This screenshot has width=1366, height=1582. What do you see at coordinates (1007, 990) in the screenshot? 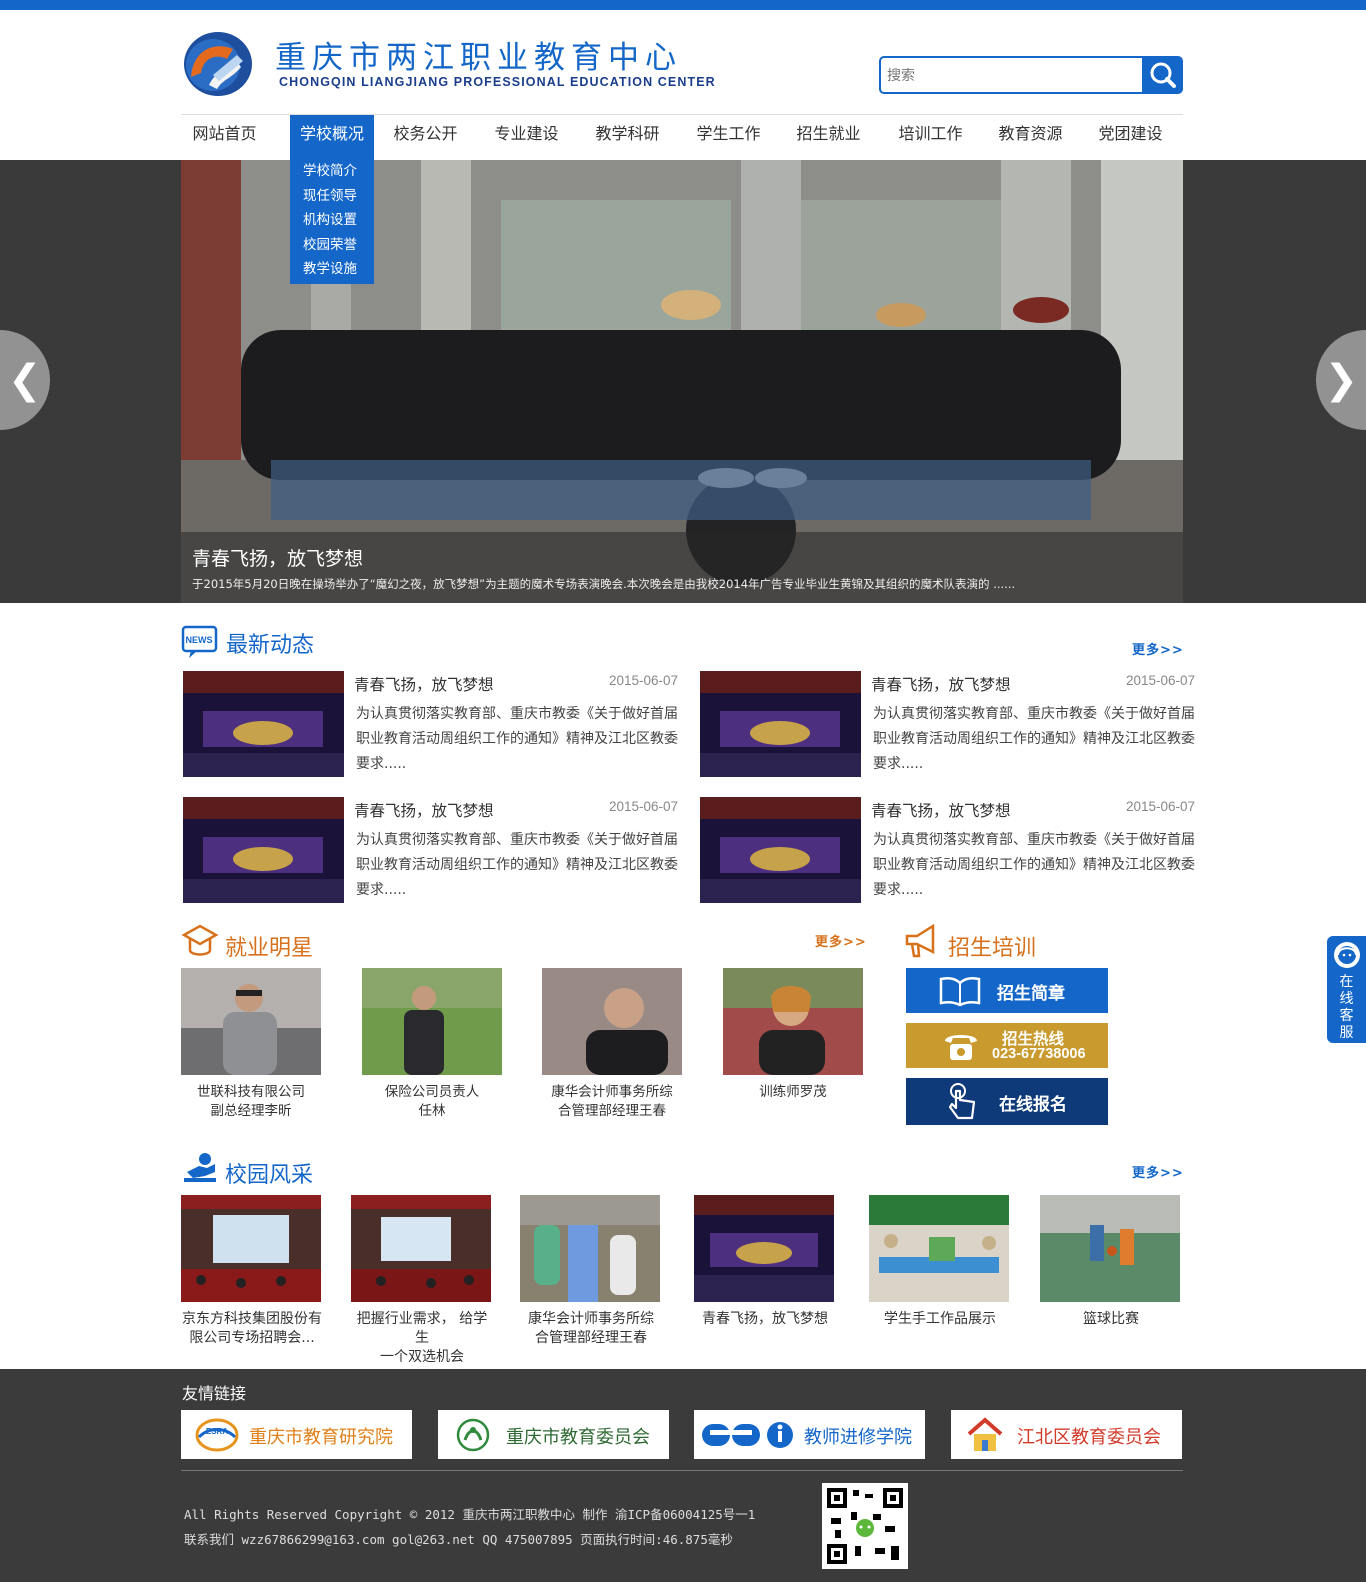
I see `enroll-guide-button: 招生简章` at bounding box center [1007, 990].